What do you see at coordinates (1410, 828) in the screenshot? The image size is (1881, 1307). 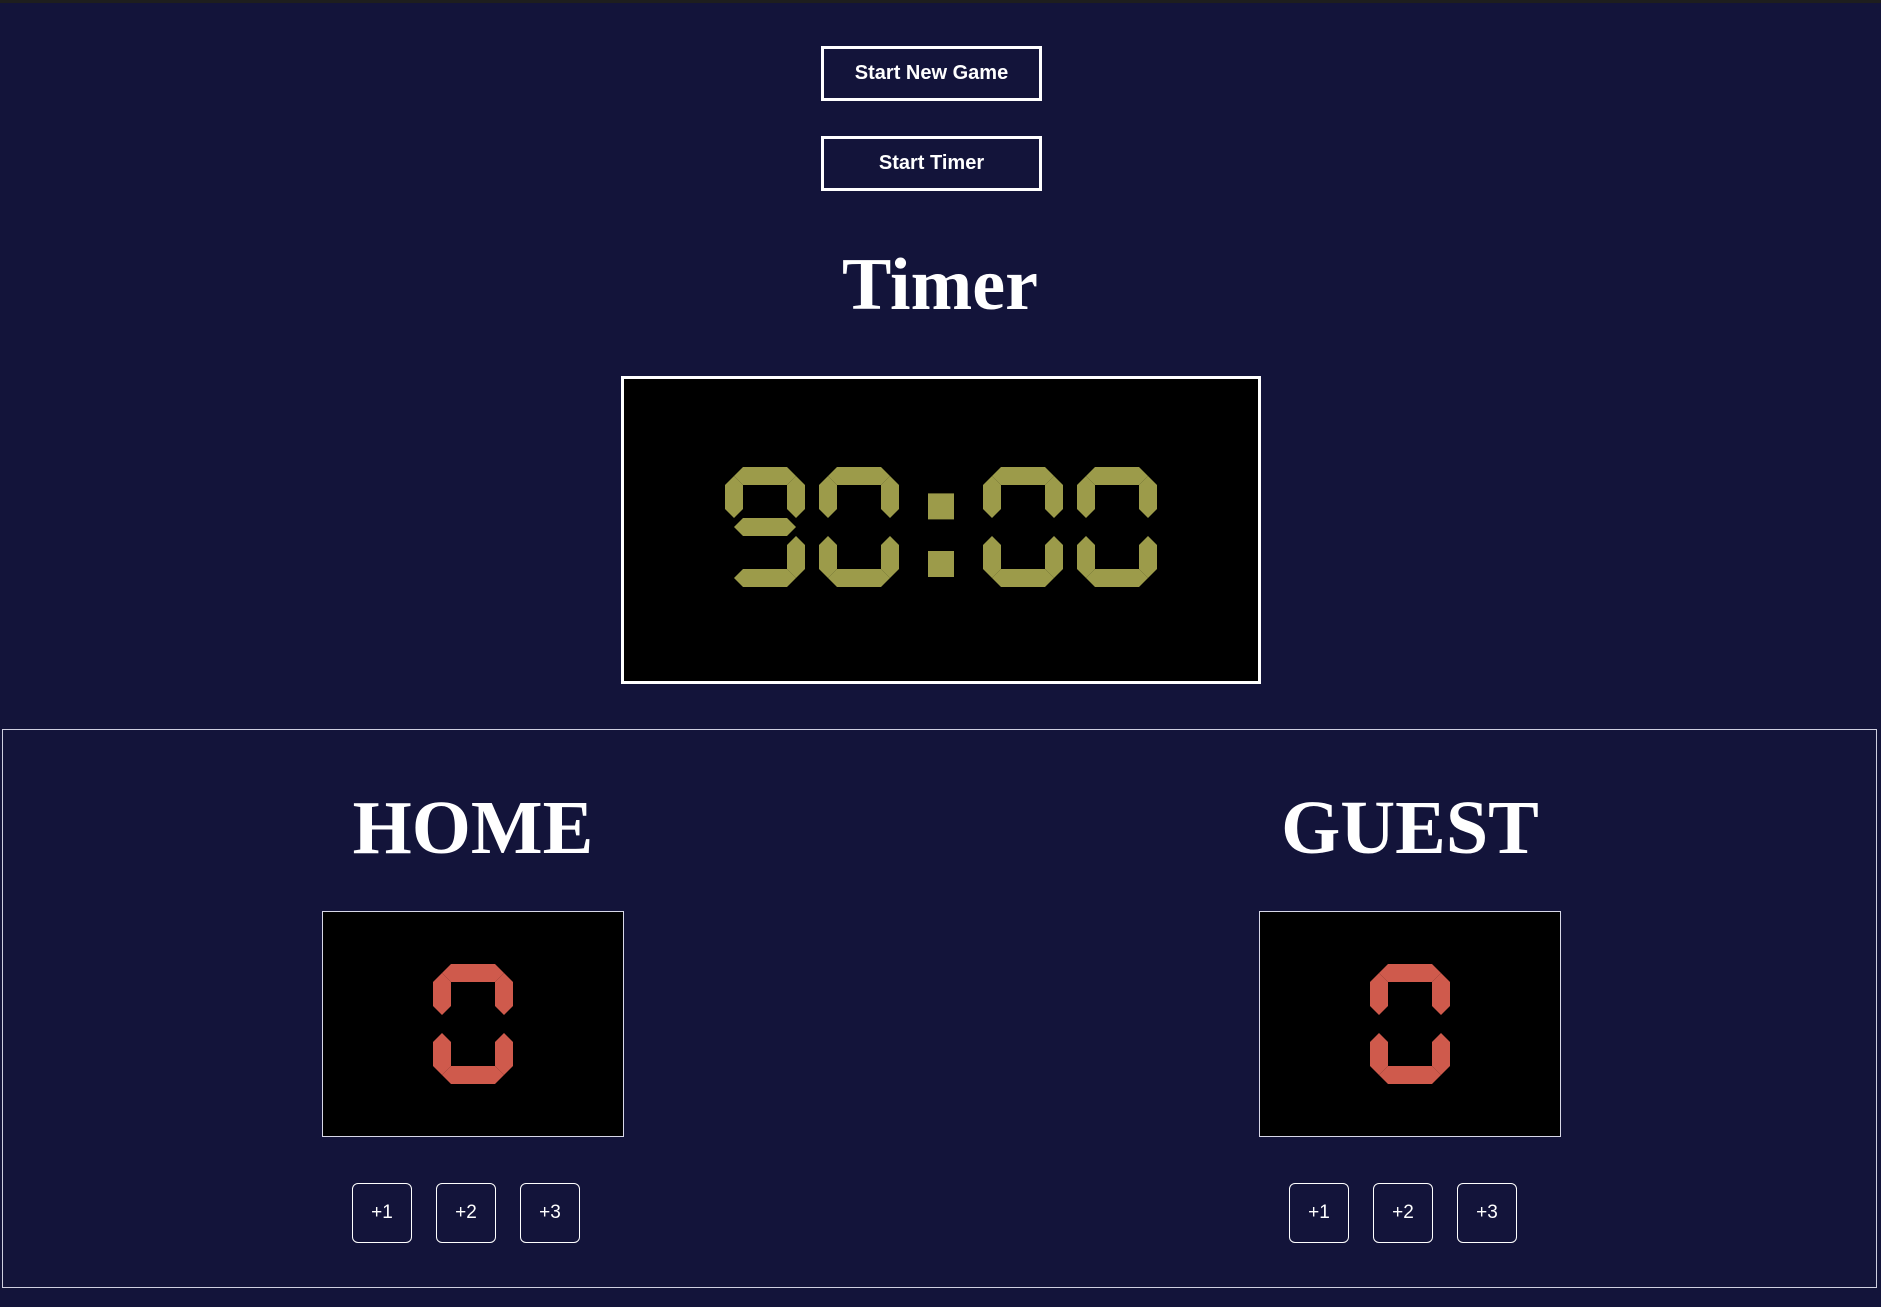 I see `guest-team-name: GUEST` at bounding box center [1410, 828].